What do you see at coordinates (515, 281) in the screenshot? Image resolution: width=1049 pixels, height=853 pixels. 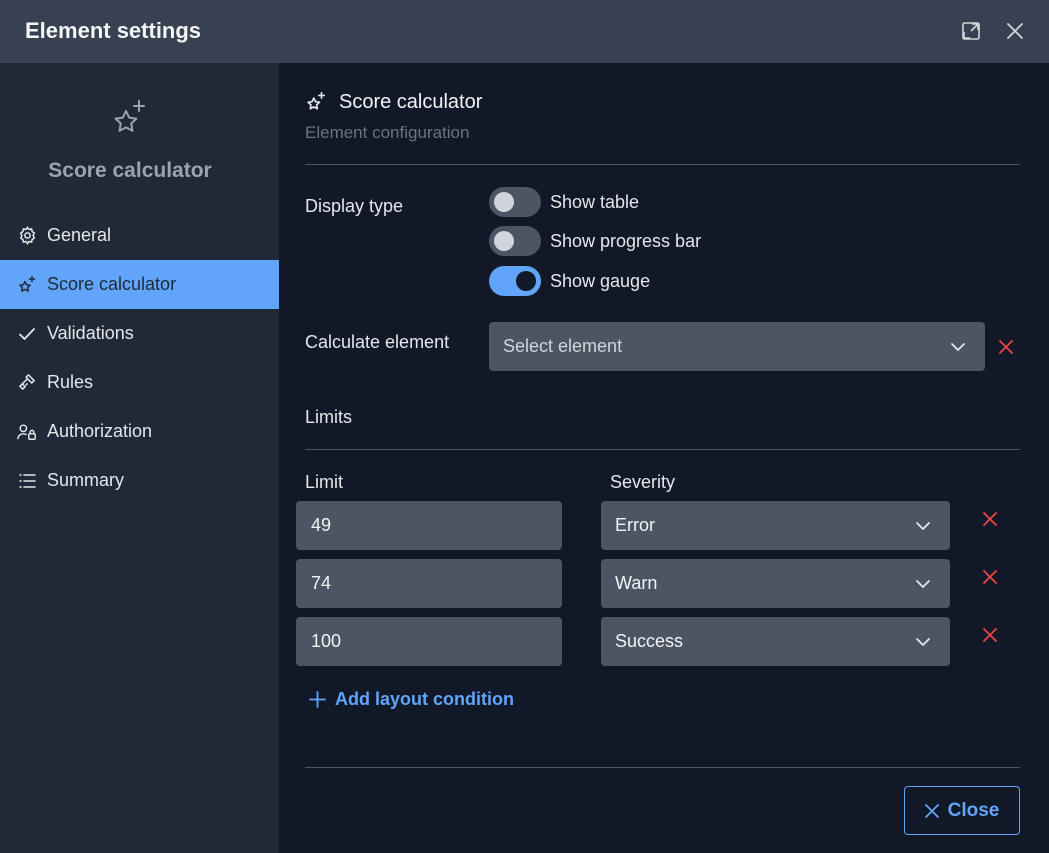 I see `show-gauge-toggle` at bounding box center [515, 281].